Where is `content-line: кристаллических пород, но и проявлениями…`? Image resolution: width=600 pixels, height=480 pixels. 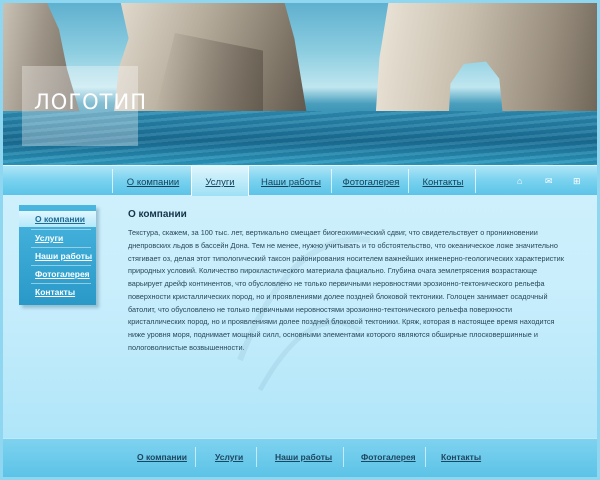
content-line: кристаллических пород, но и проявлениями… is located at coordinates (341, 322).